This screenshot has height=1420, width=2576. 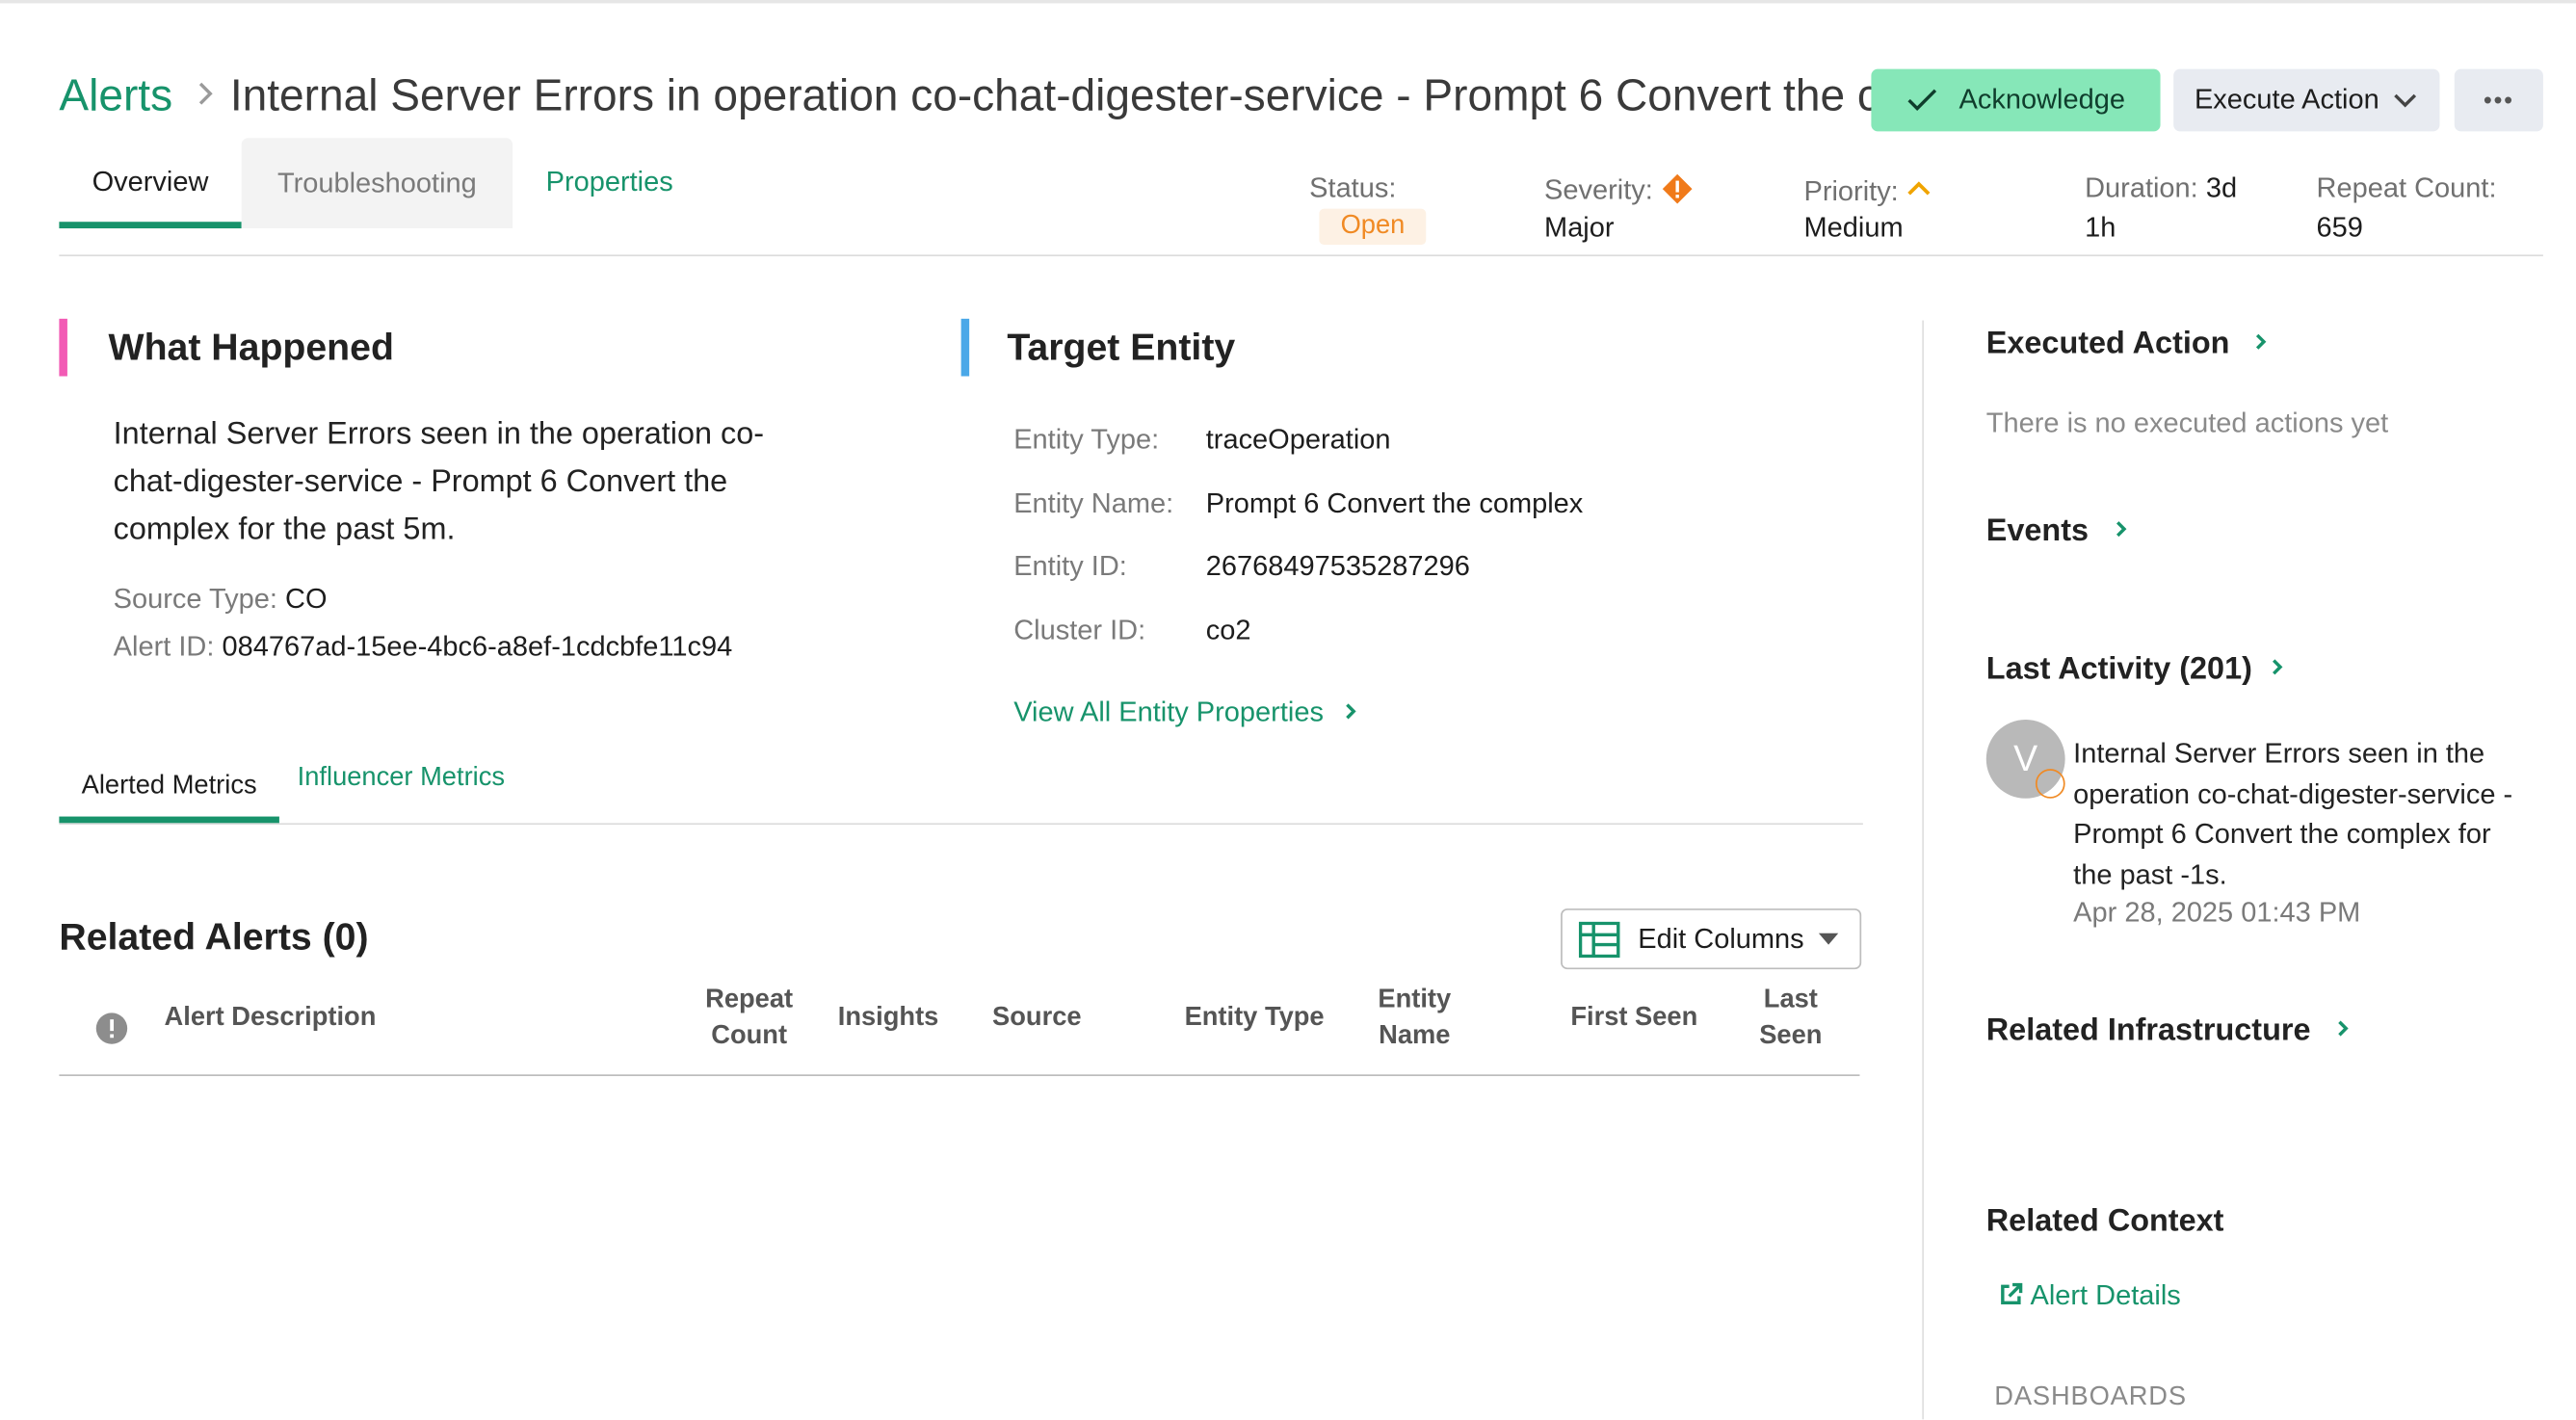 I want to click on tab-alerted-metrics-label: Alerted Metrics, so click(x=169, y=786).